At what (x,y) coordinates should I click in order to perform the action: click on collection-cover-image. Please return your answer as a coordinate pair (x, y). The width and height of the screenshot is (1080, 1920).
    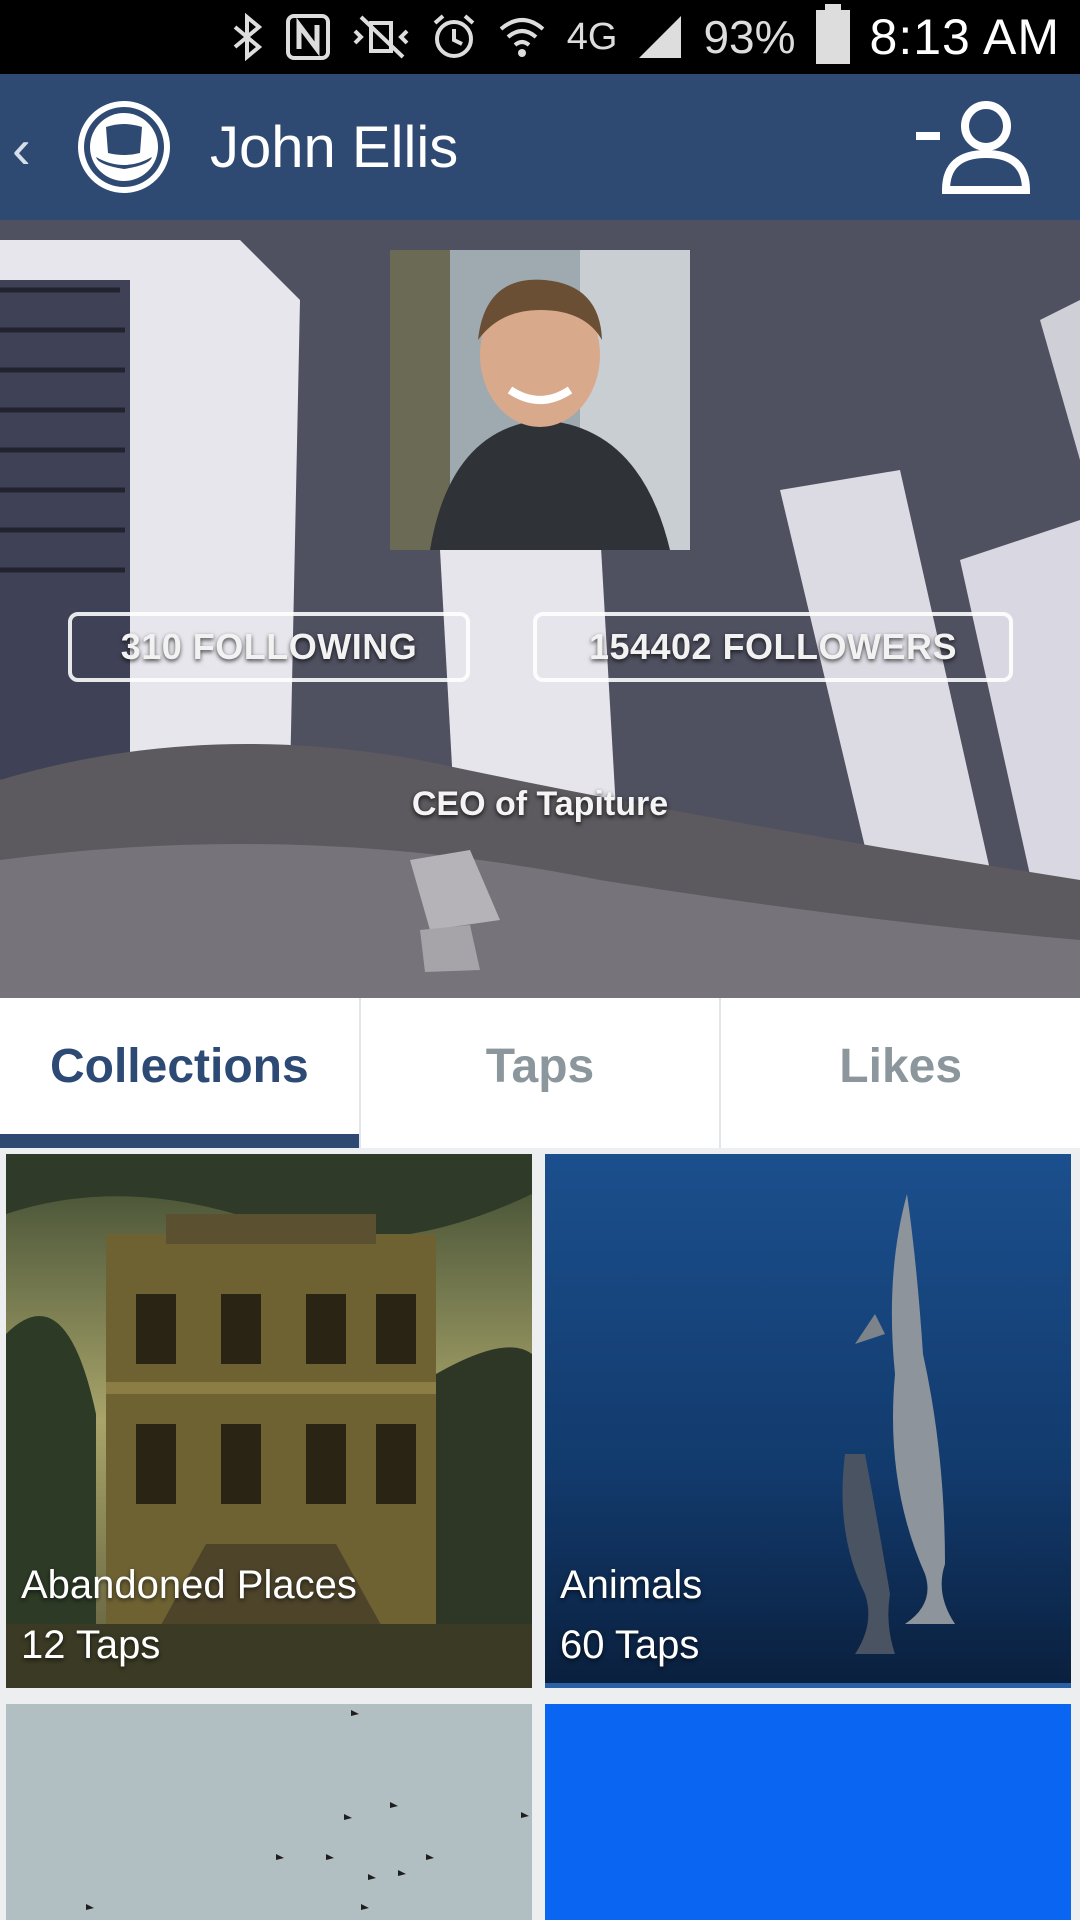
    Looking at the image, I should click on (269, 1812).